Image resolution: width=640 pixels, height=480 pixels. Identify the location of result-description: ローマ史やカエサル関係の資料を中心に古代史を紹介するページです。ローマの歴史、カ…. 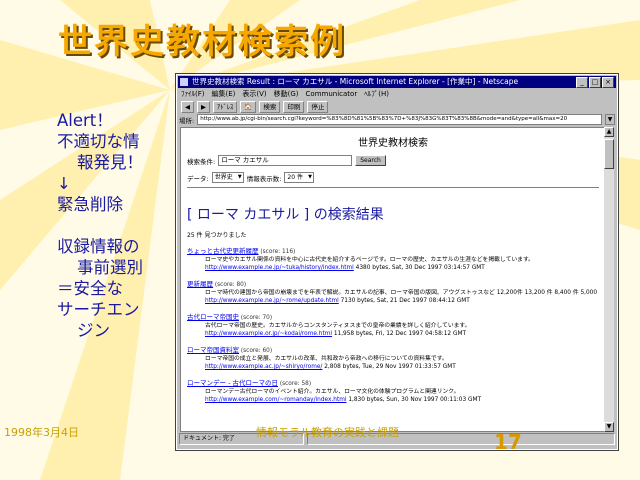
(369, 260).